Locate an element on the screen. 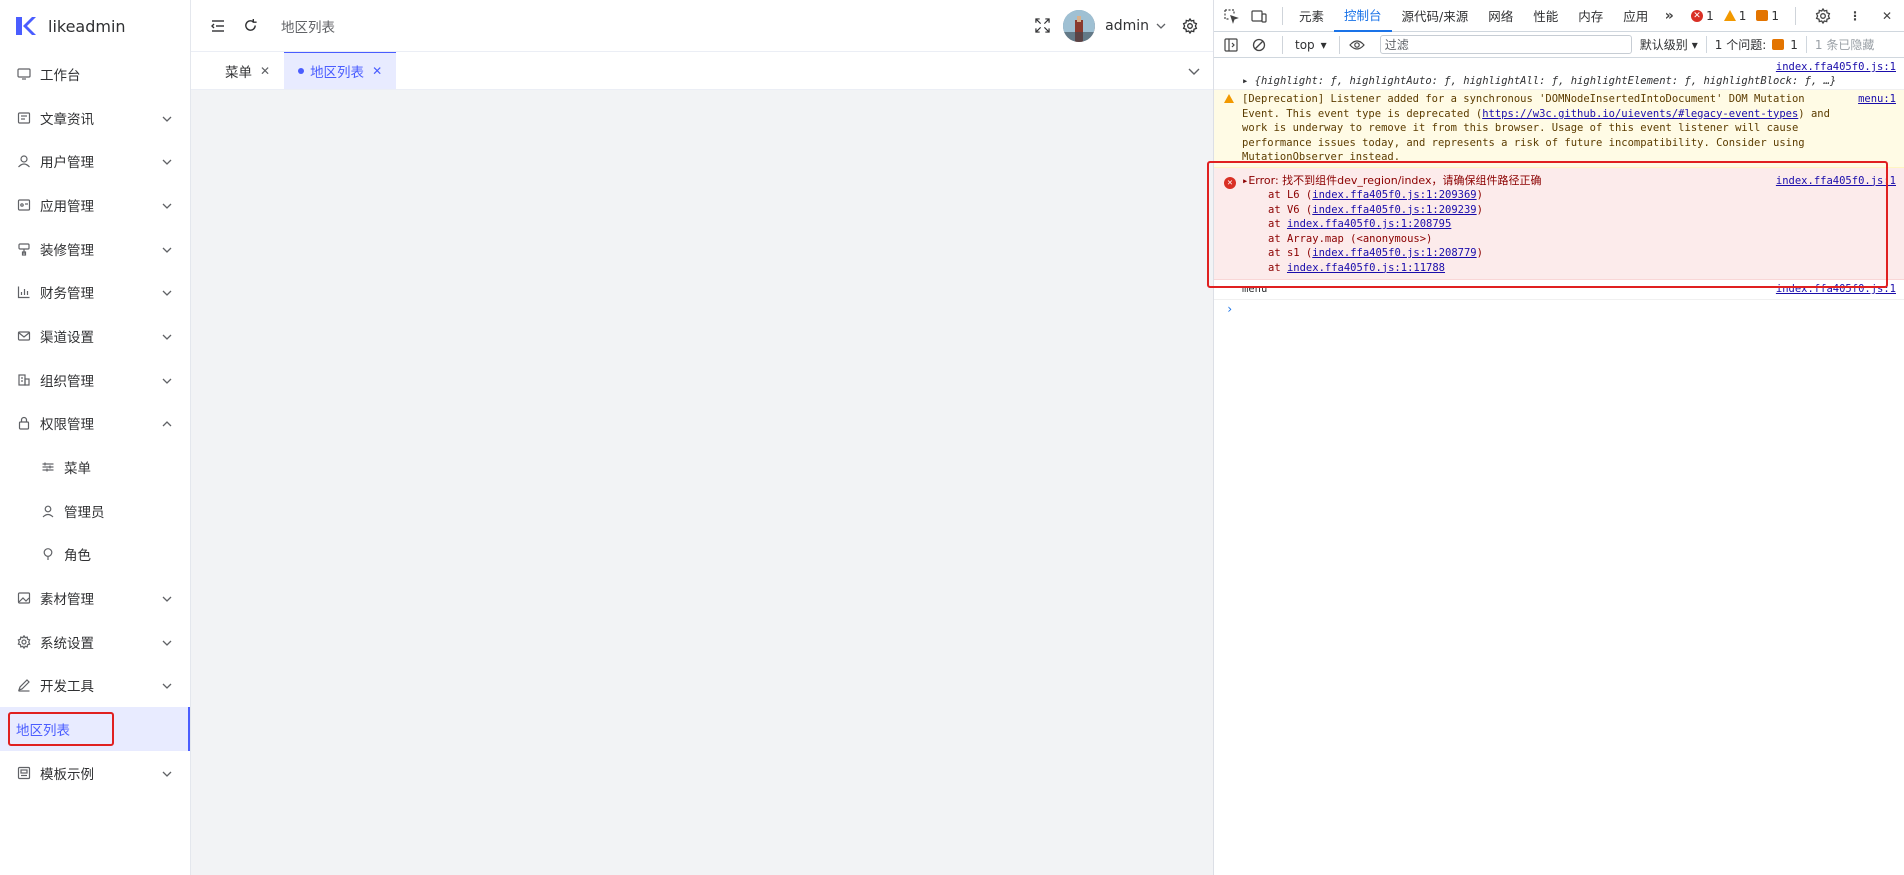 Image resolution: width=1904 pixels, height=875 pixels. sidebar-item: 管理员 is located at coordinates (95, 511).